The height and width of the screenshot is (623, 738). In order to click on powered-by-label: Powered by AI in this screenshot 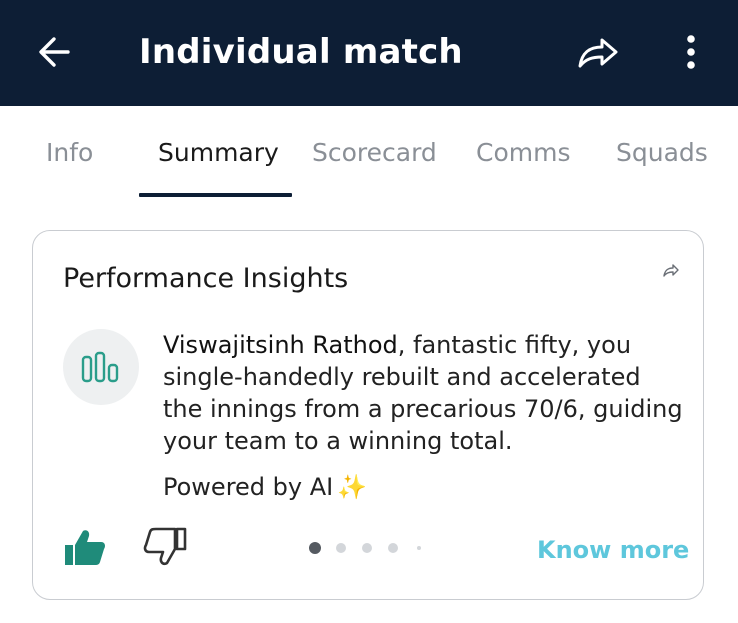, I will do `click(248, 487)`.